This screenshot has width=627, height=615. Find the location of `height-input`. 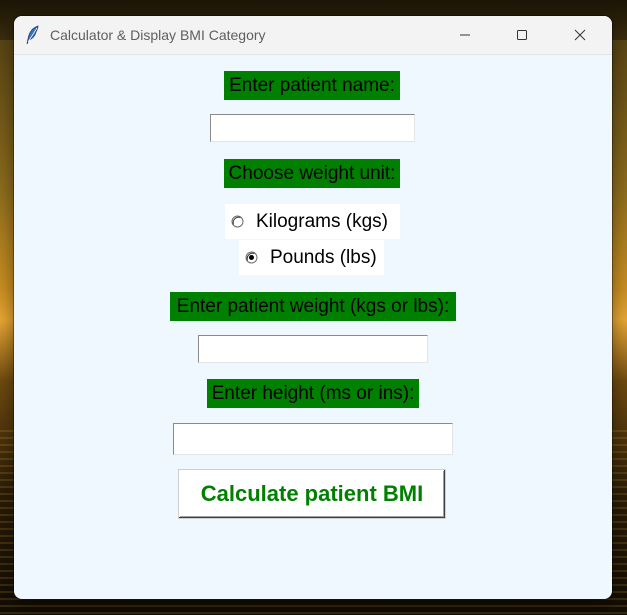

height-input is located at coordinates (313, 439).